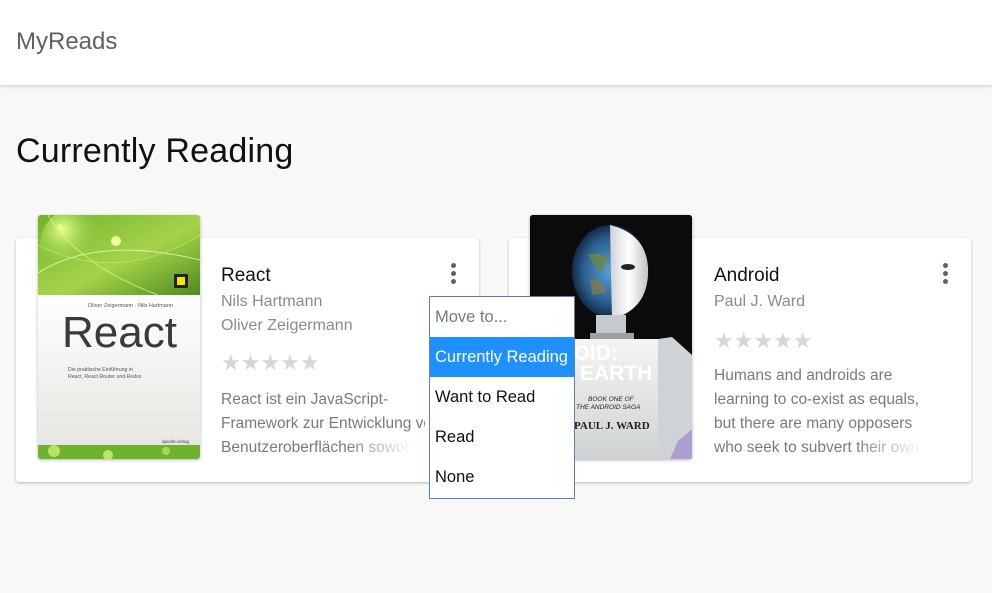  Describe the element at coordinates (305, 399) in the screenshot. I see `description-line: React ist ein JavaScript-` at that location.